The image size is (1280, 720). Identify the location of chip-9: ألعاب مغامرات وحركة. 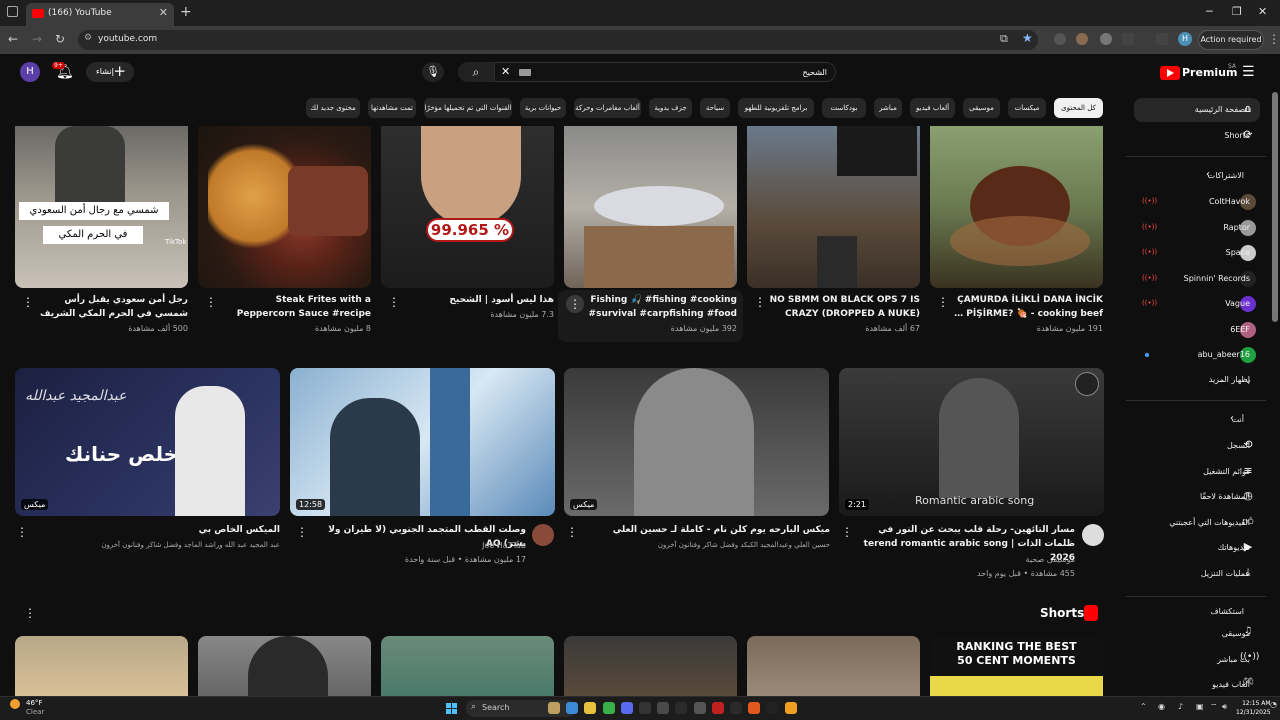
(607, 108).